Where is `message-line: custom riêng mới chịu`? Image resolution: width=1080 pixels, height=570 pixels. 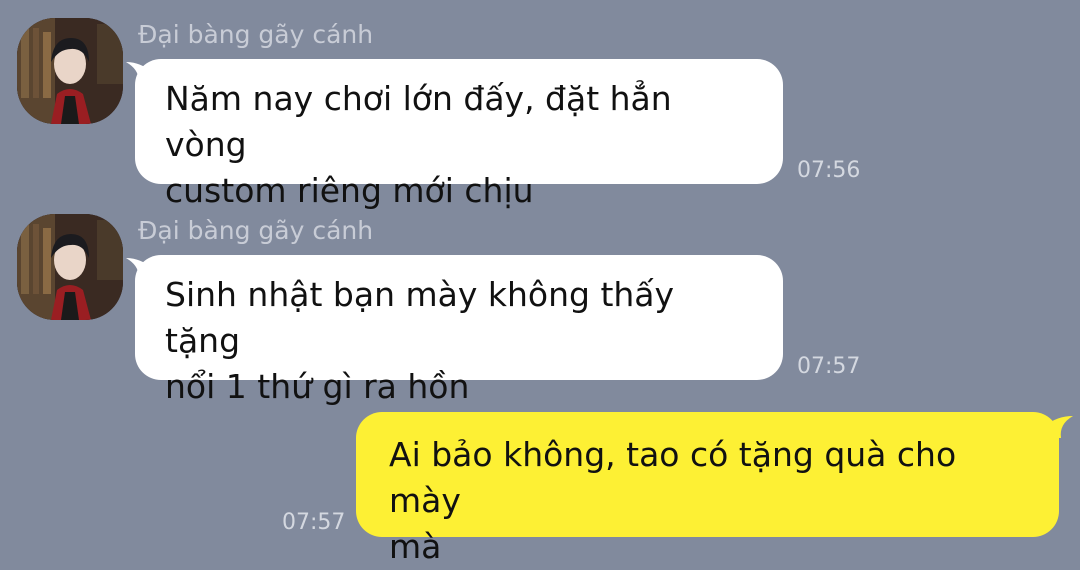
message-line: custom riêng mới chịu is located at coordinates (349, 190).